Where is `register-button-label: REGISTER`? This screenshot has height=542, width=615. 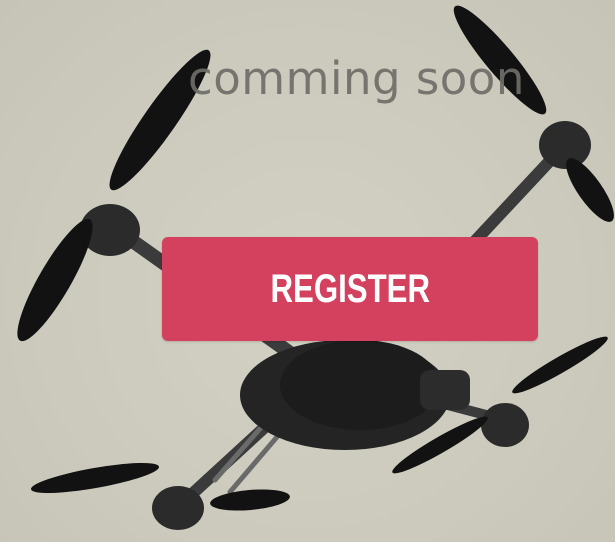 register-button-label: REGISTER is located at coordinates (350, 288).